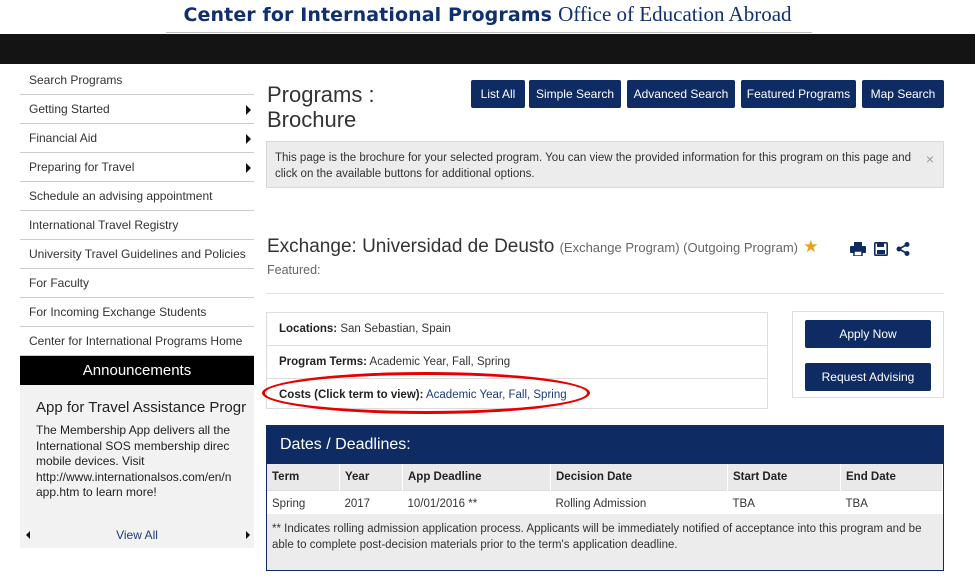  I want to click on share-icon, so click(903, 249).